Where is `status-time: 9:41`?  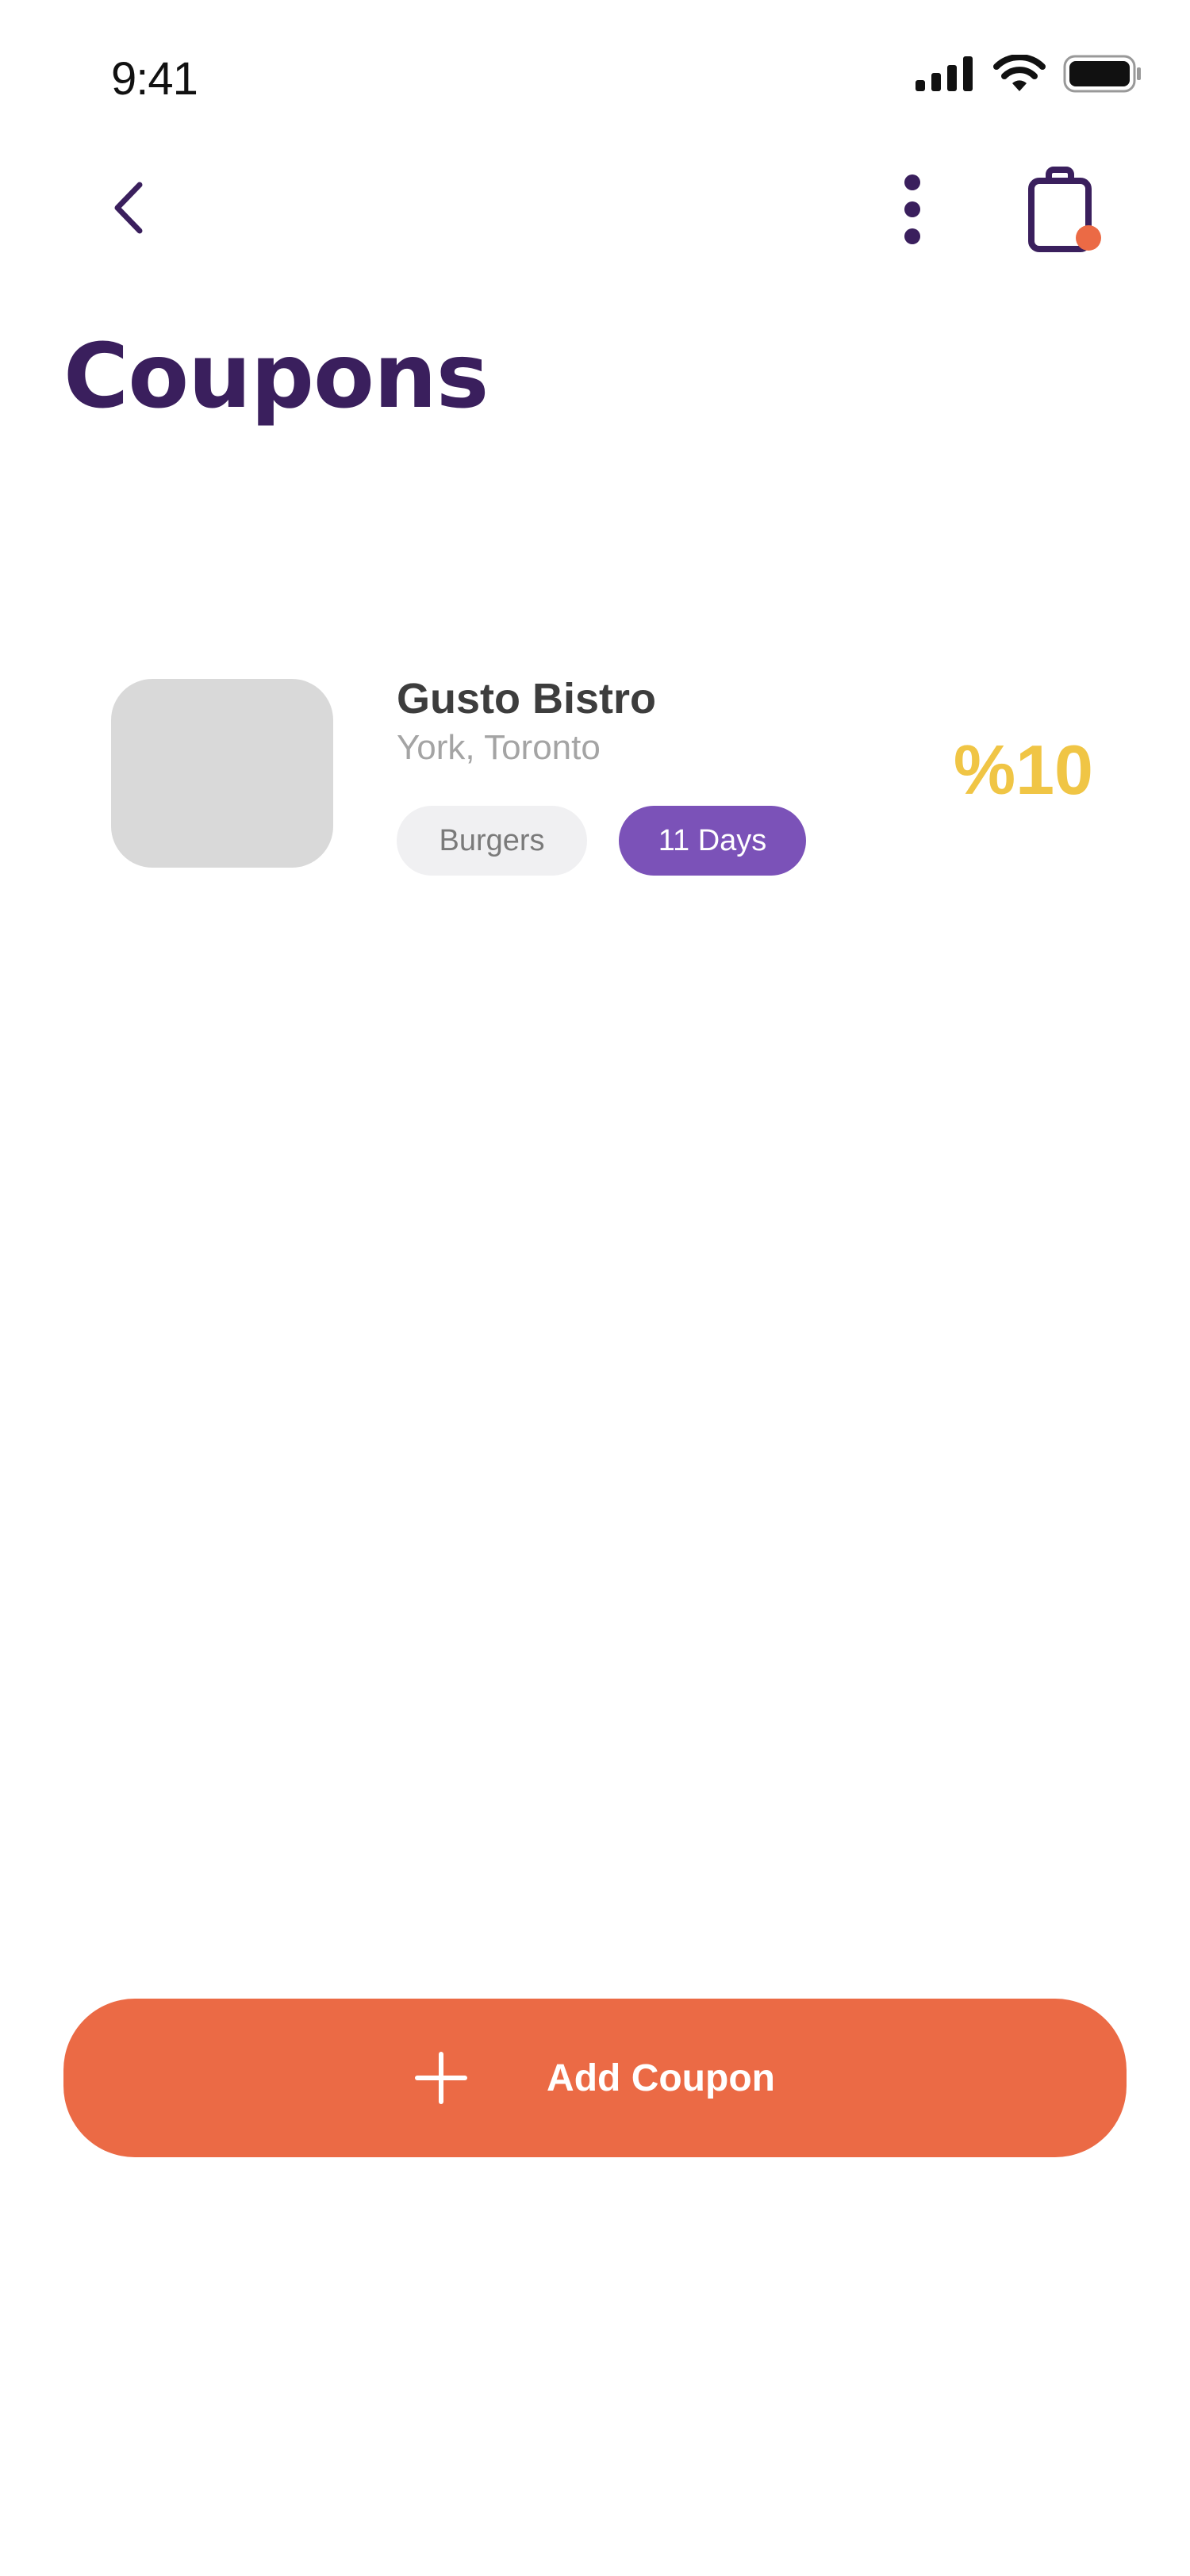
status-time: 9:41 is located at coordinates (154, 79).